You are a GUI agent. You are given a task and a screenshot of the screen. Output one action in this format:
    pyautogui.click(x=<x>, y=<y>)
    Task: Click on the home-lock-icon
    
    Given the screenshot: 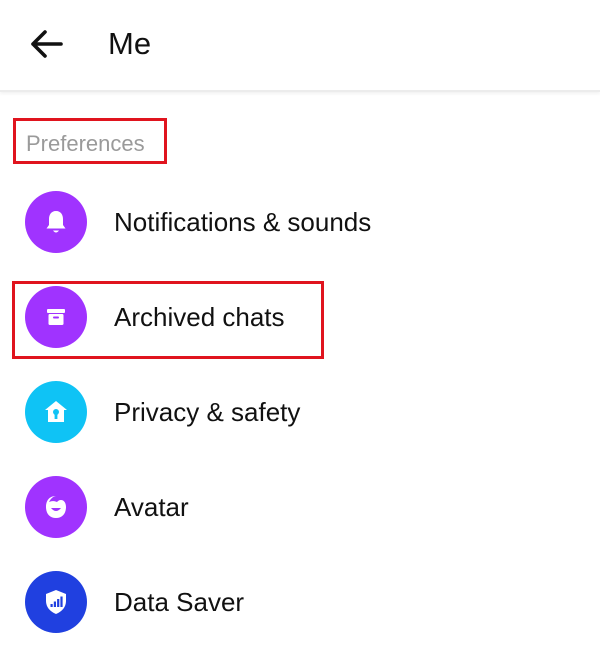 What is the action you would take?
    pyautogui.click(x=56, y=412)
    